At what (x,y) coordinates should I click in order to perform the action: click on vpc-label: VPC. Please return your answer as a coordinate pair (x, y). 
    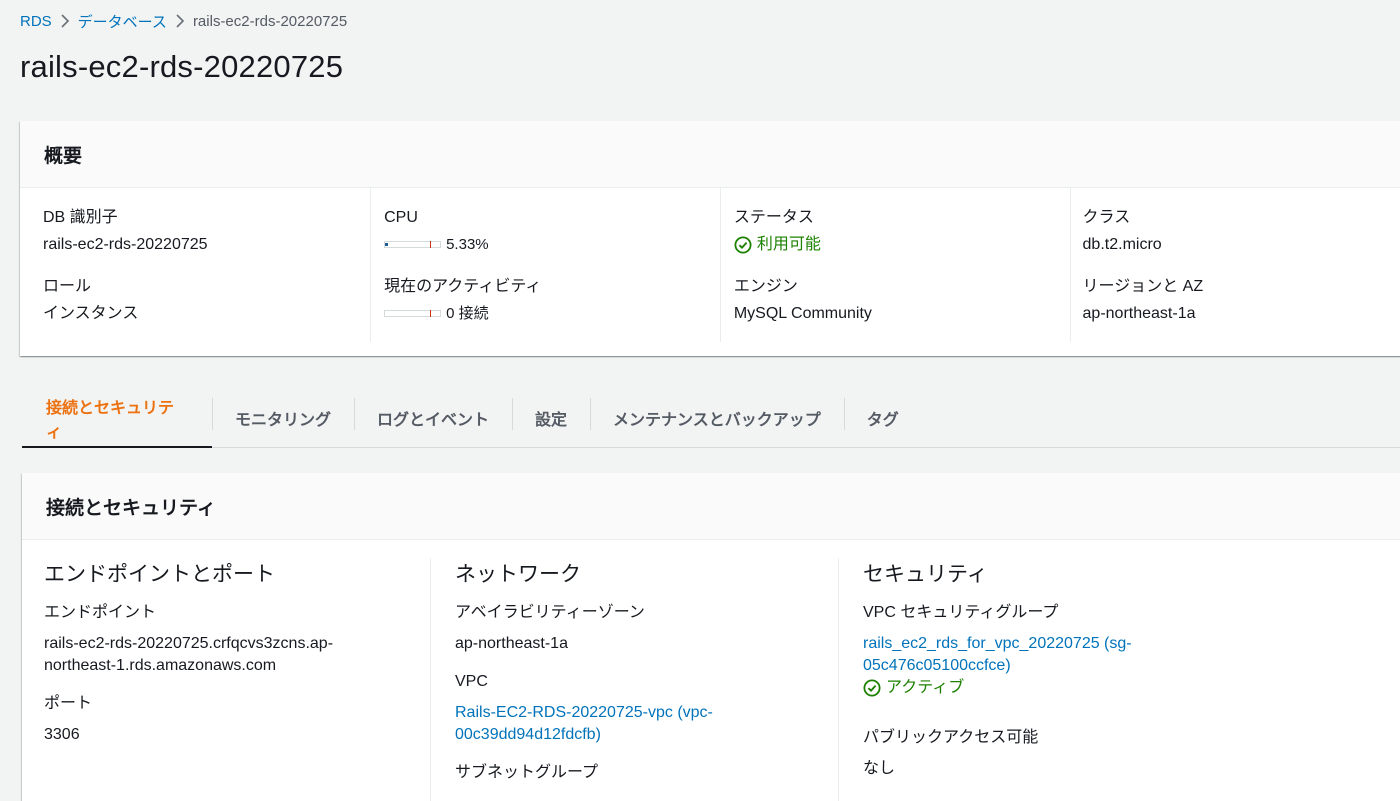
    Looking at the image, I should click on (471, 681).